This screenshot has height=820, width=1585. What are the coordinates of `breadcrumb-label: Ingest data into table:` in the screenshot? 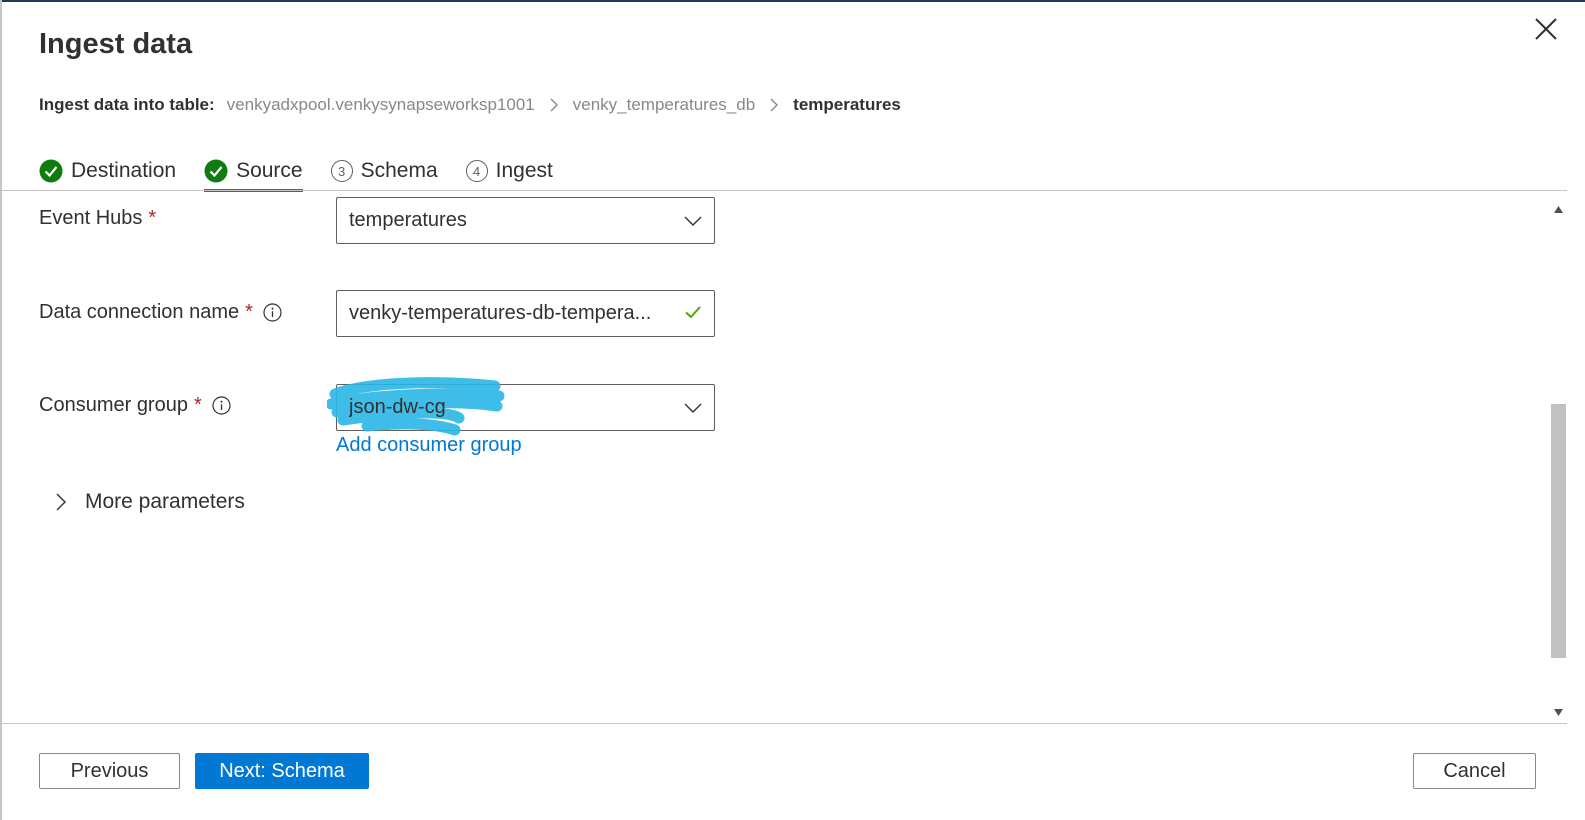 It's located at (127, 104).